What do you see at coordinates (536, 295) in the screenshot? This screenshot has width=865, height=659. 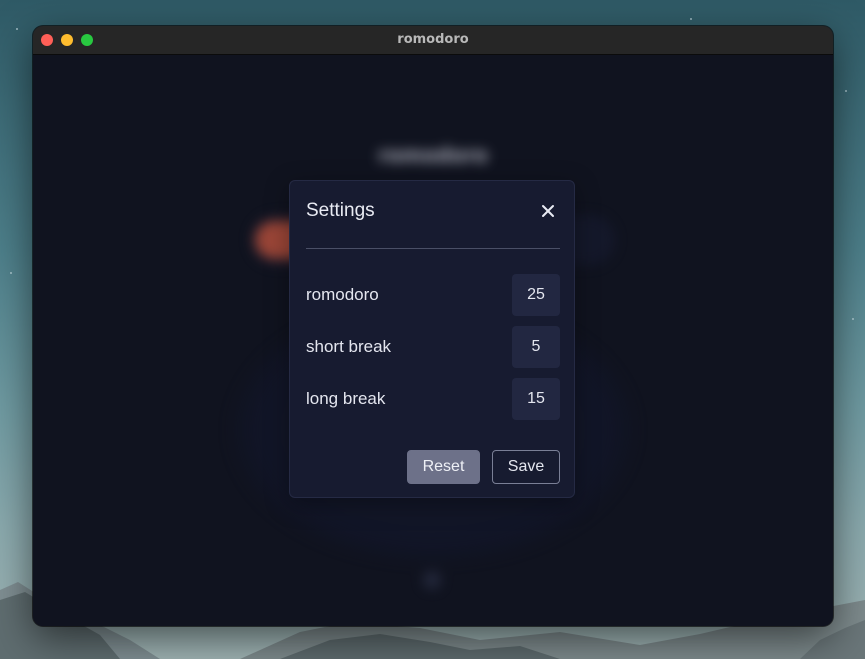 I see `romodoro-duration-input` at bounding box center [536, 295].